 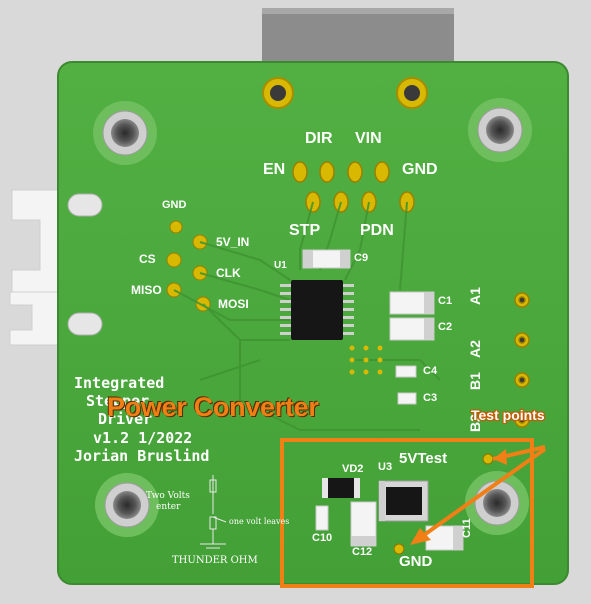 What do you see at coordinates (368, 138) in the screenshot?
I see `header-label-vin: VIN` at bounding box center [368, 138].